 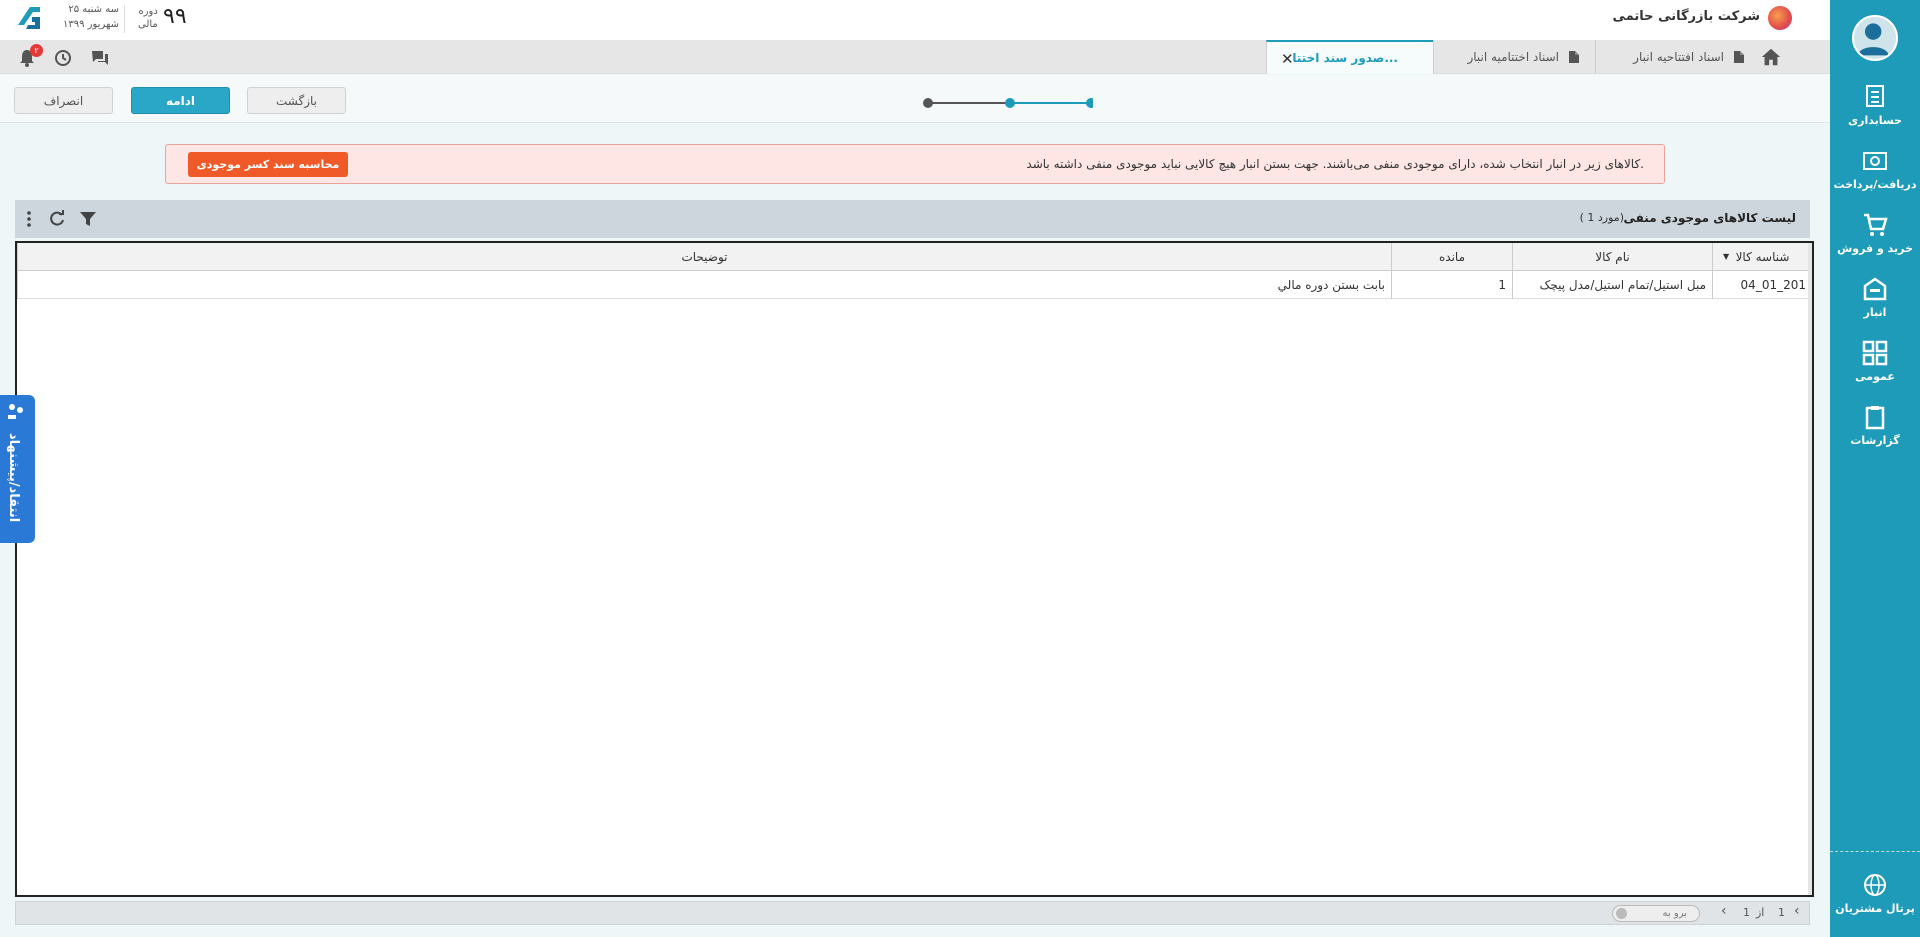 What do you see at coordinates (29, 219) in the screenshot?
I see `more-options-icon` at bounding box center [29, 219].